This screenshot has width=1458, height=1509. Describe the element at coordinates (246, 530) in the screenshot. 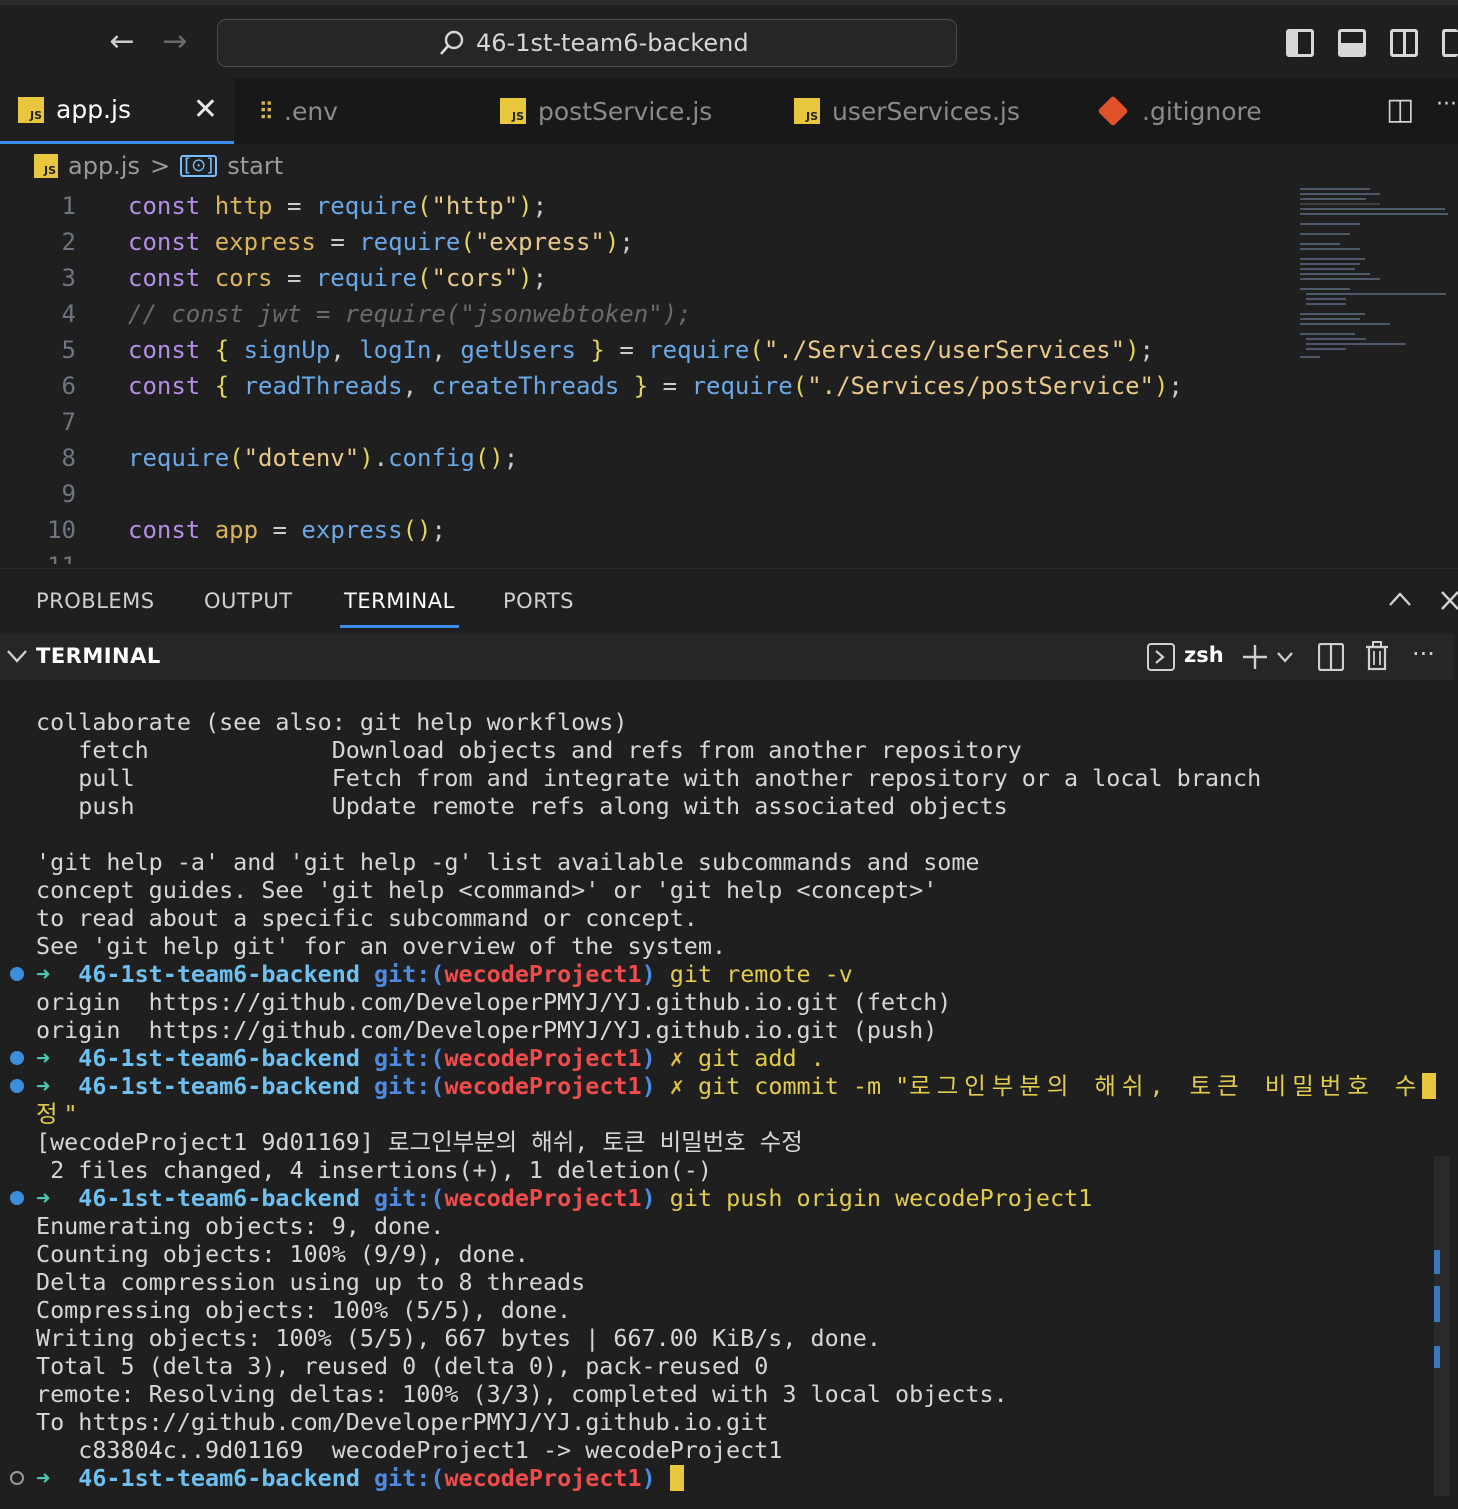

I see `code-line: 10 const app = express();` at that location.